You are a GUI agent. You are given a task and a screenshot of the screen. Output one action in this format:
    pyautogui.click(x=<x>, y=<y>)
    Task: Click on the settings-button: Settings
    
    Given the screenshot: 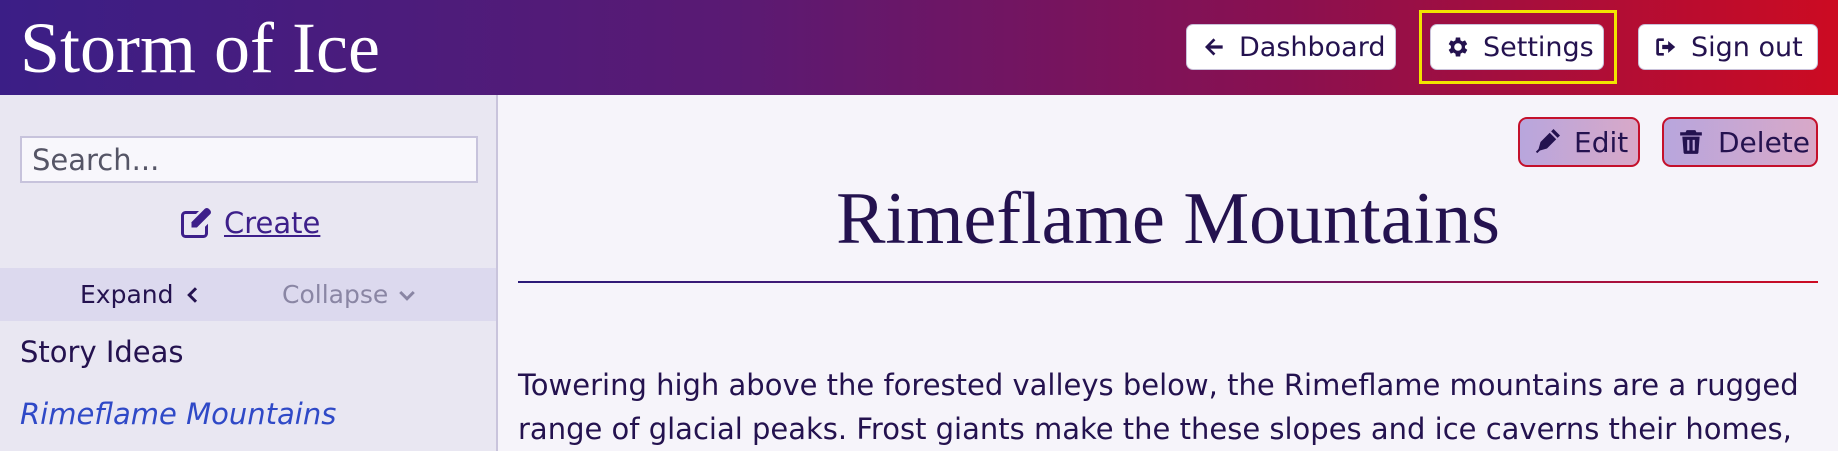 What is the action you would take?
    pyautogui.click(x=1517, y=47)
    